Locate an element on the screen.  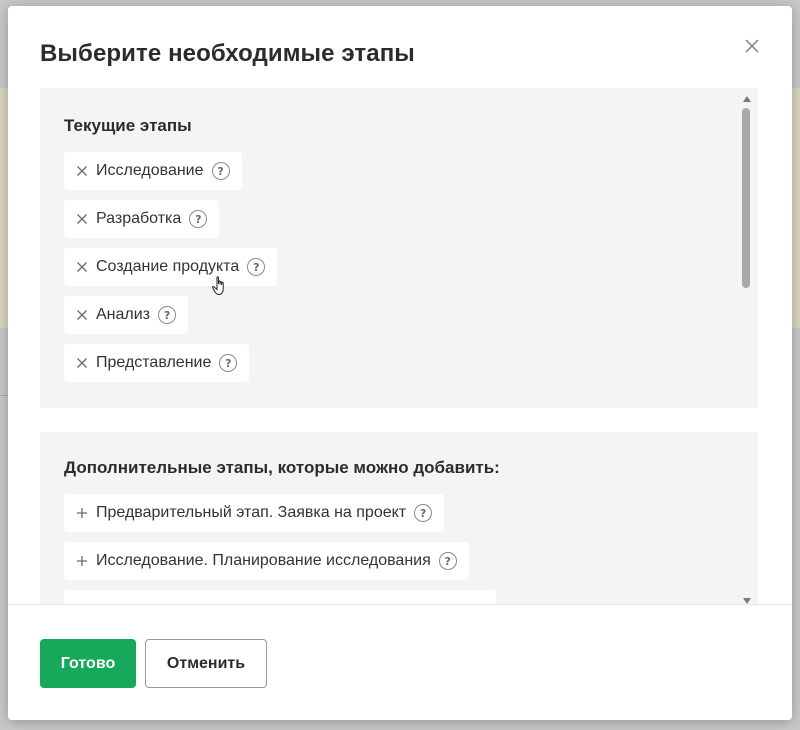
hand-cursor-icon is located at coordinates (218, 286).